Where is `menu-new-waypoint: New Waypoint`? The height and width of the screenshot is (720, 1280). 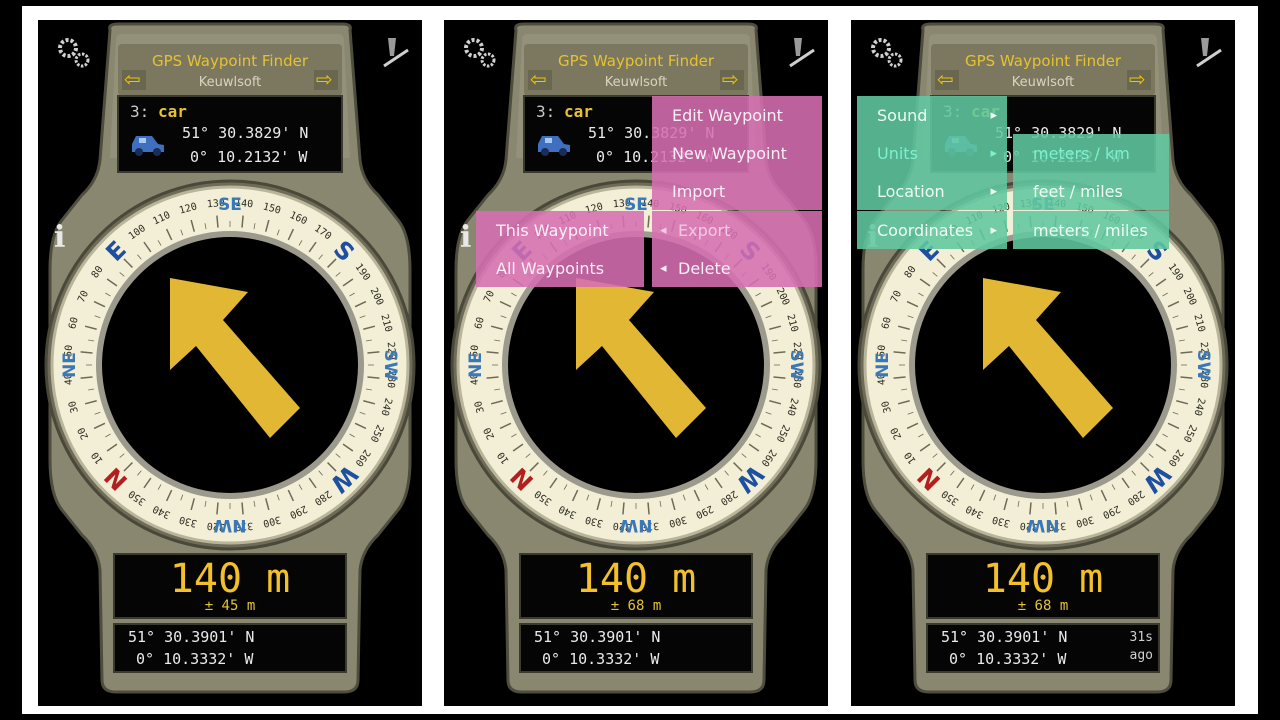
menu-new-waypoint: New Waypoint is located at coordinates (737, 153).